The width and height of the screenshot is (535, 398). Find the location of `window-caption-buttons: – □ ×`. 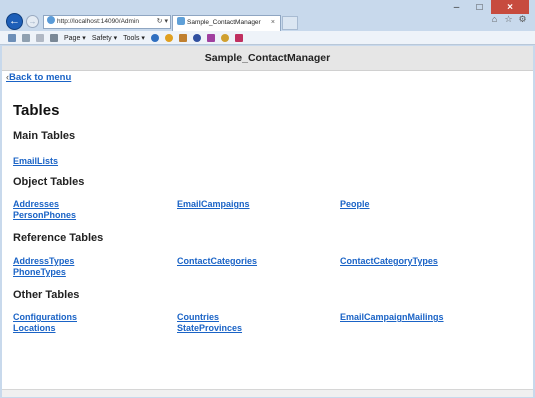

window-caption-buttons: – □ × is located at coordinates (487, 7).